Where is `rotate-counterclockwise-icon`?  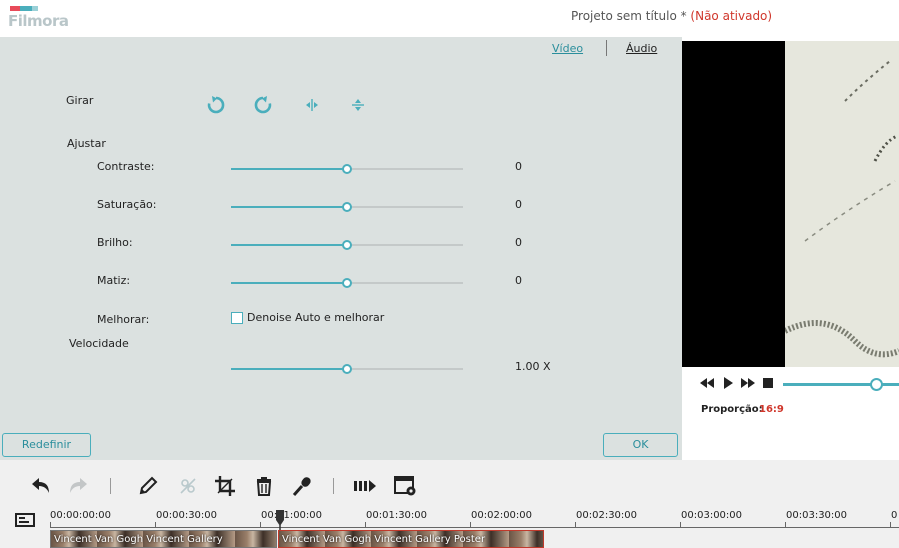 rotate-counterclockwise-icon is located at coordinates (263, 105).